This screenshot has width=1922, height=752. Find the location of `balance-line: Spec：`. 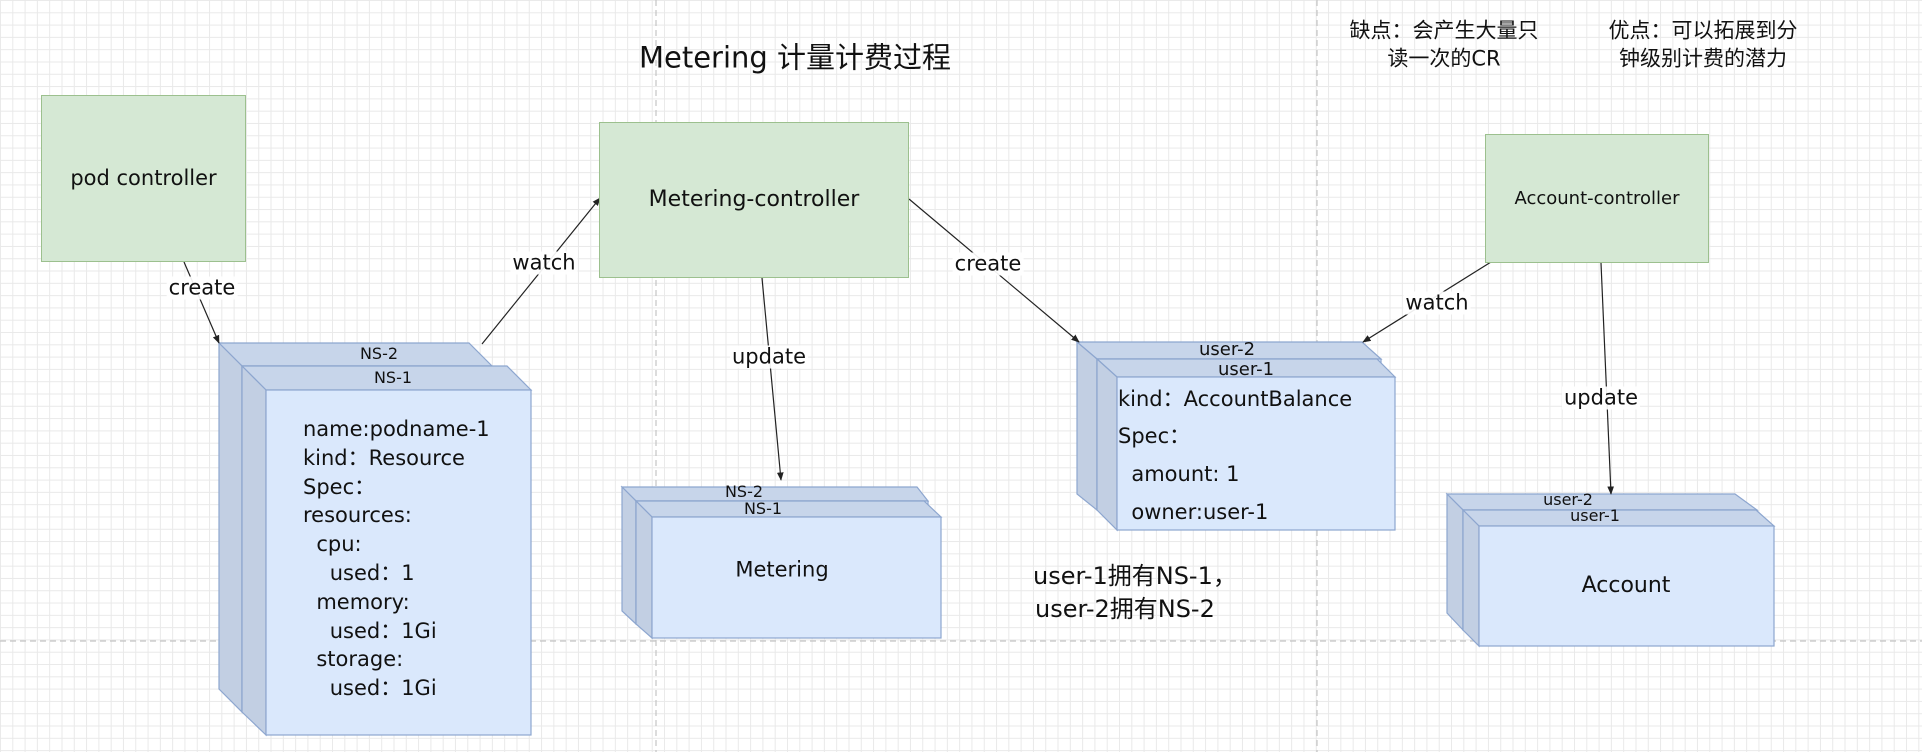

balance-line: Spec： is located at coordinates (1154, 436).